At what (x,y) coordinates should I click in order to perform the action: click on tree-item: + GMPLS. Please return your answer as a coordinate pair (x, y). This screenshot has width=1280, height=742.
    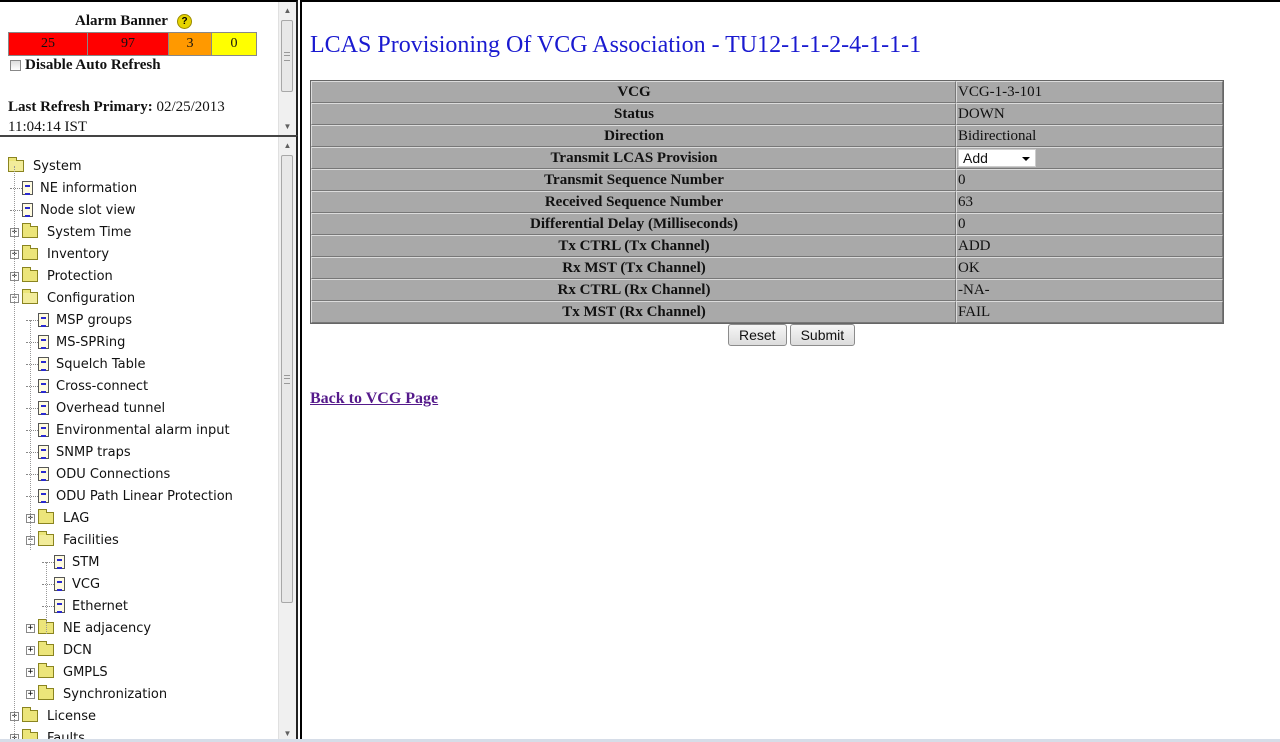
    Looking at the image, I should click on (67, 672).